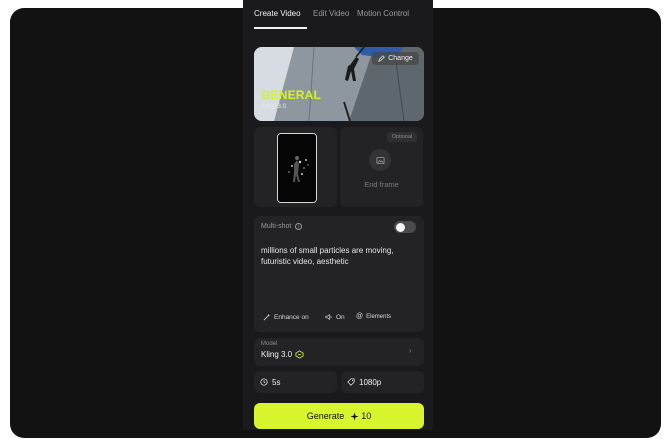  What do you see at coordinates (360, 316) in the screenshot?
I see `at-icon: @` at bounding box center [360, 316].